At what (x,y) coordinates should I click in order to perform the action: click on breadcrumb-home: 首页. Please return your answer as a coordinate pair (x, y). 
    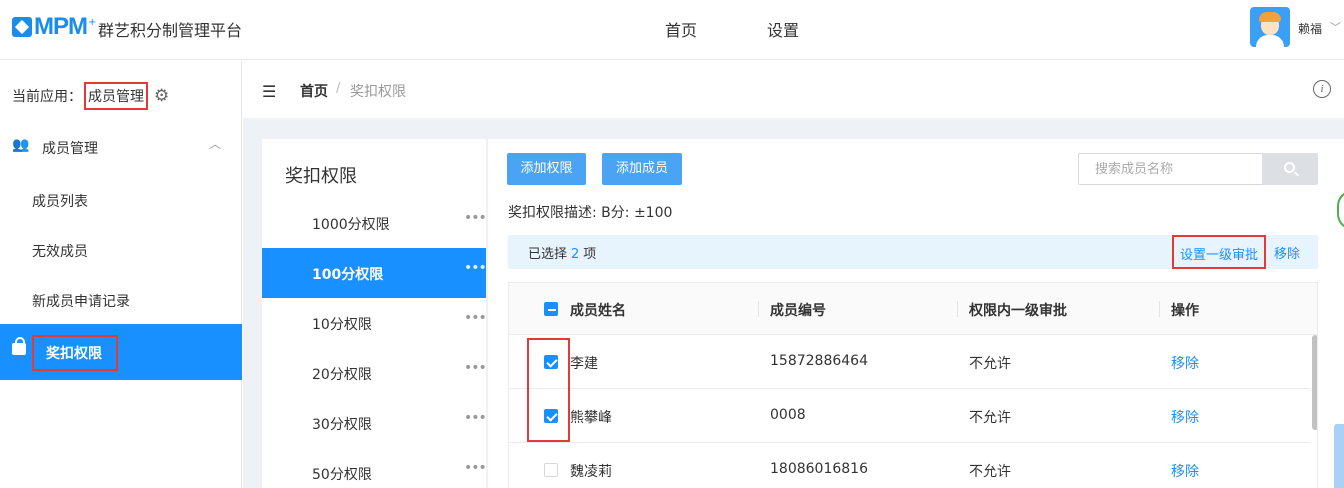
    Looking at the image, I should click on (314, 91).